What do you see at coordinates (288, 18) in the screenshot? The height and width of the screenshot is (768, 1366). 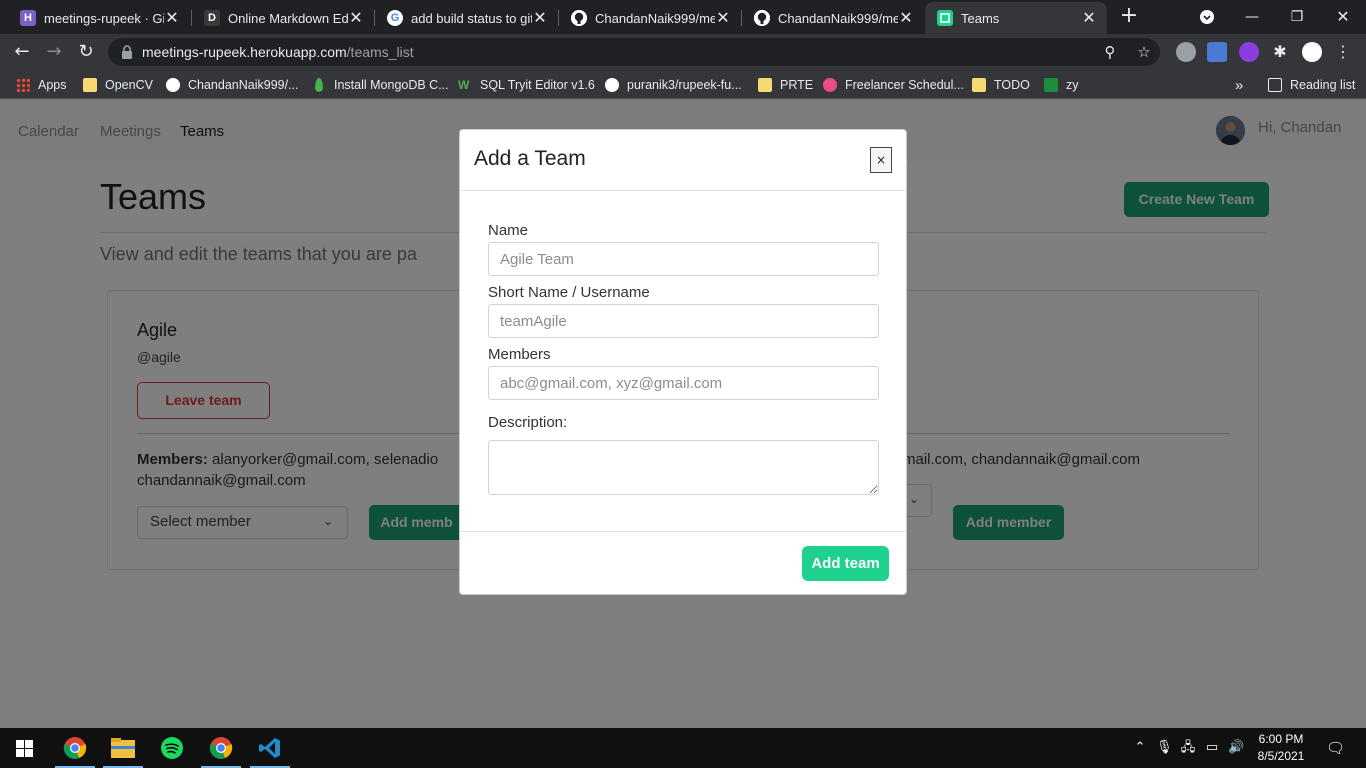 I see `tab-title: Online Markdown Edit` at bounding box center [288, 18].